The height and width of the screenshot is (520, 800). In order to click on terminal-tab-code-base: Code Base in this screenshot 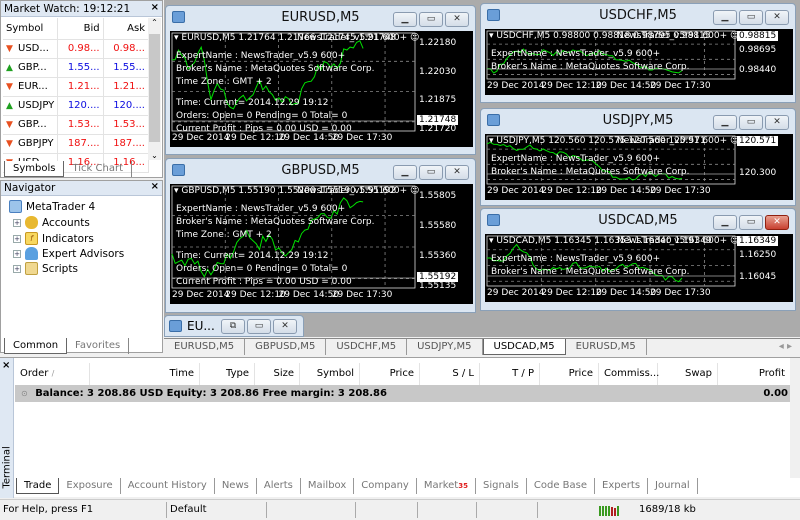, I will do `click(561, 486)`.